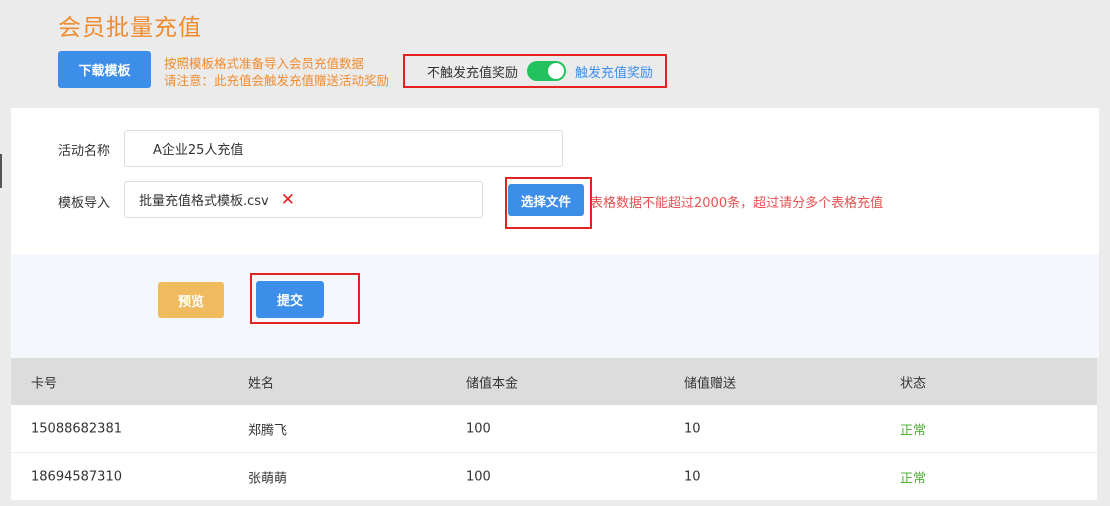  What do you see at coordinates (547, 71) in the screenshot?
I see `reward-switch` at bounding box center [547, 71].